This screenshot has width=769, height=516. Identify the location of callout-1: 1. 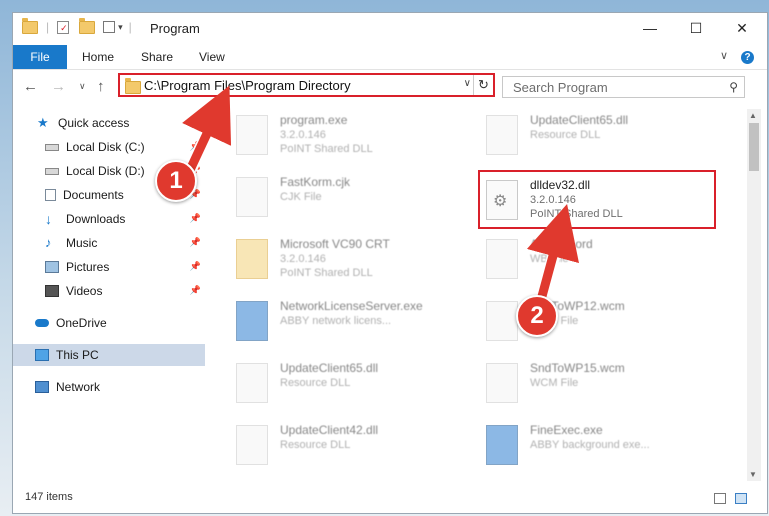
(176, 181).